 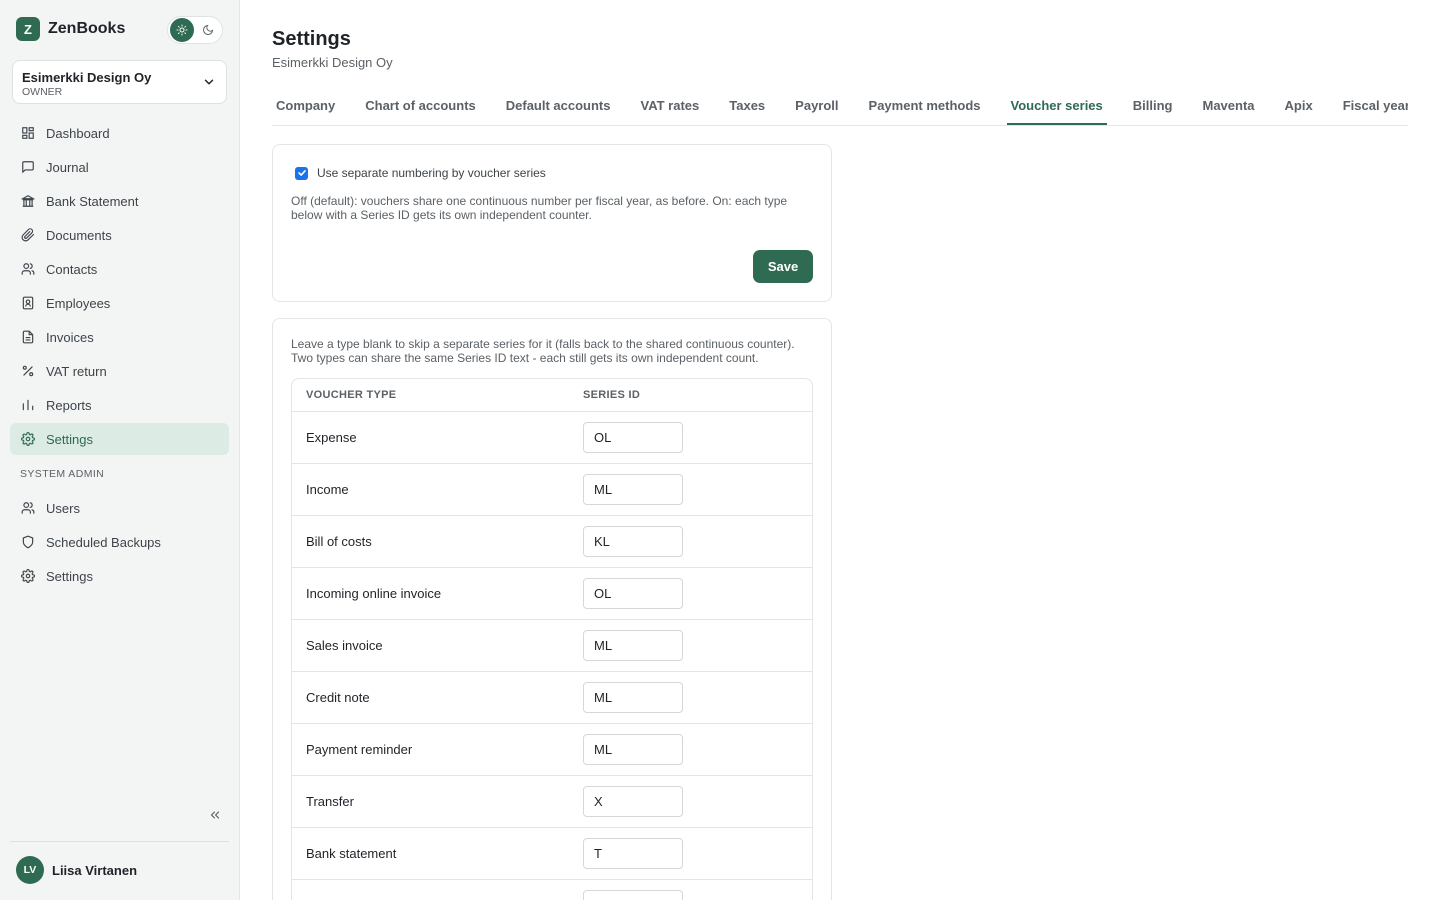 I want to click on series-id-input, so click(x=633, y=895).